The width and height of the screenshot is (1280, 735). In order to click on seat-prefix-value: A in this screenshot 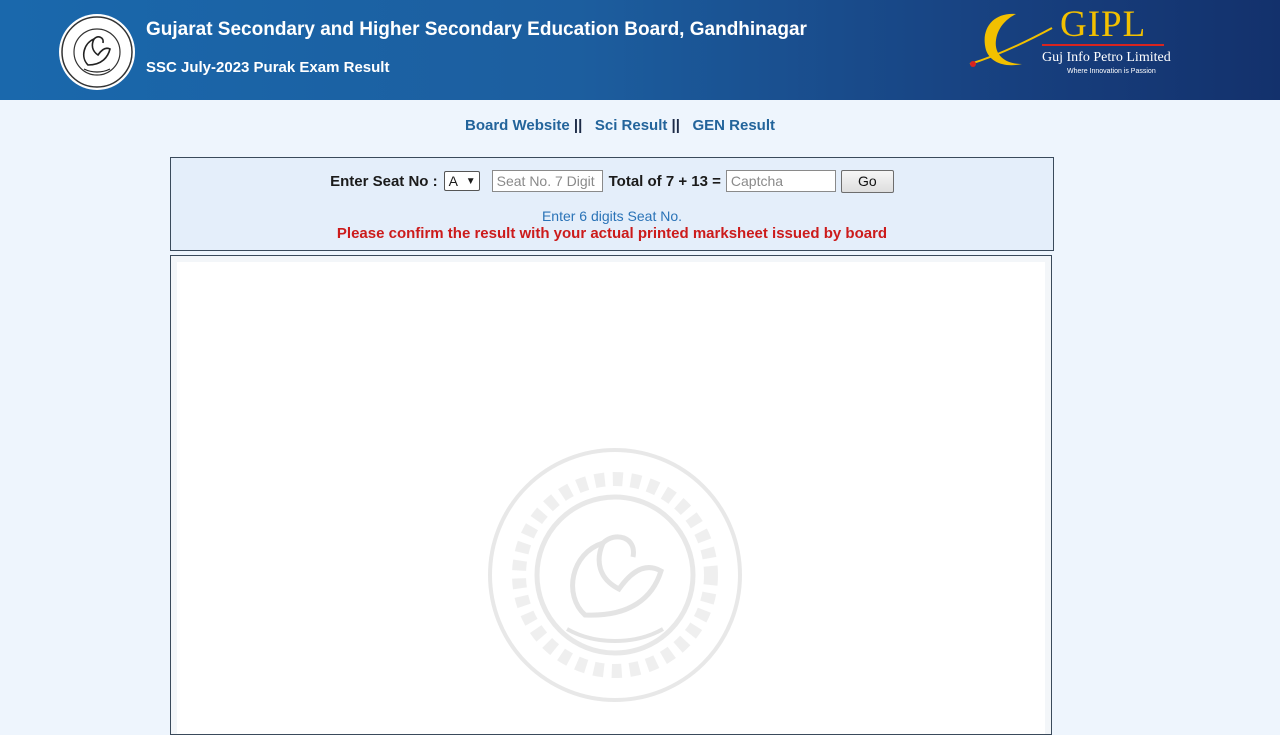, I will do `click(453, 181)`.